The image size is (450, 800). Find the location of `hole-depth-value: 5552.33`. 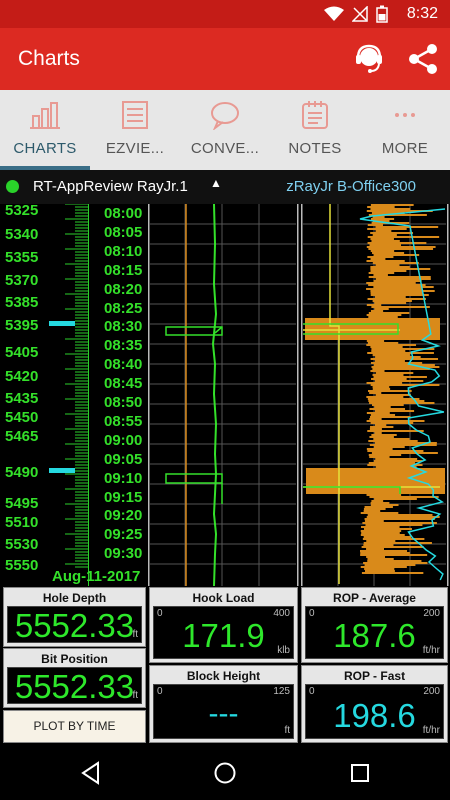

hole-depth-value: 5552.33 is located at coordinates (74, 625).